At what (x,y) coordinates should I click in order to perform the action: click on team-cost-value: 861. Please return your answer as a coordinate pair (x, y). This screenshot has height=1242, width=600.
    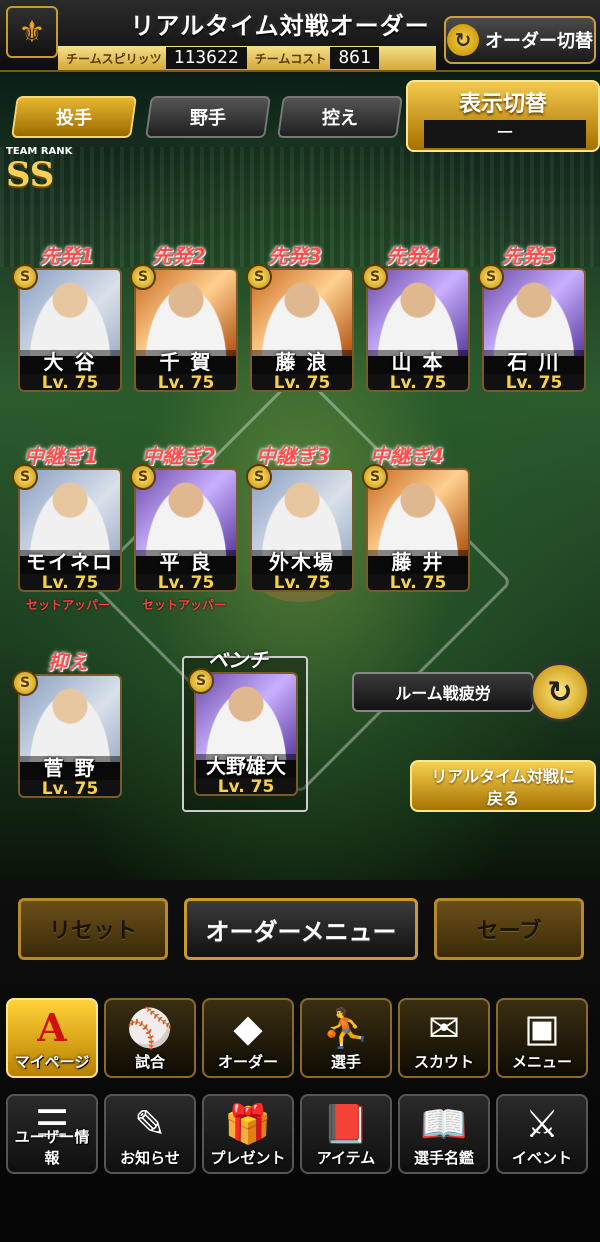
    Looking at the image, I should click on (354, 58).